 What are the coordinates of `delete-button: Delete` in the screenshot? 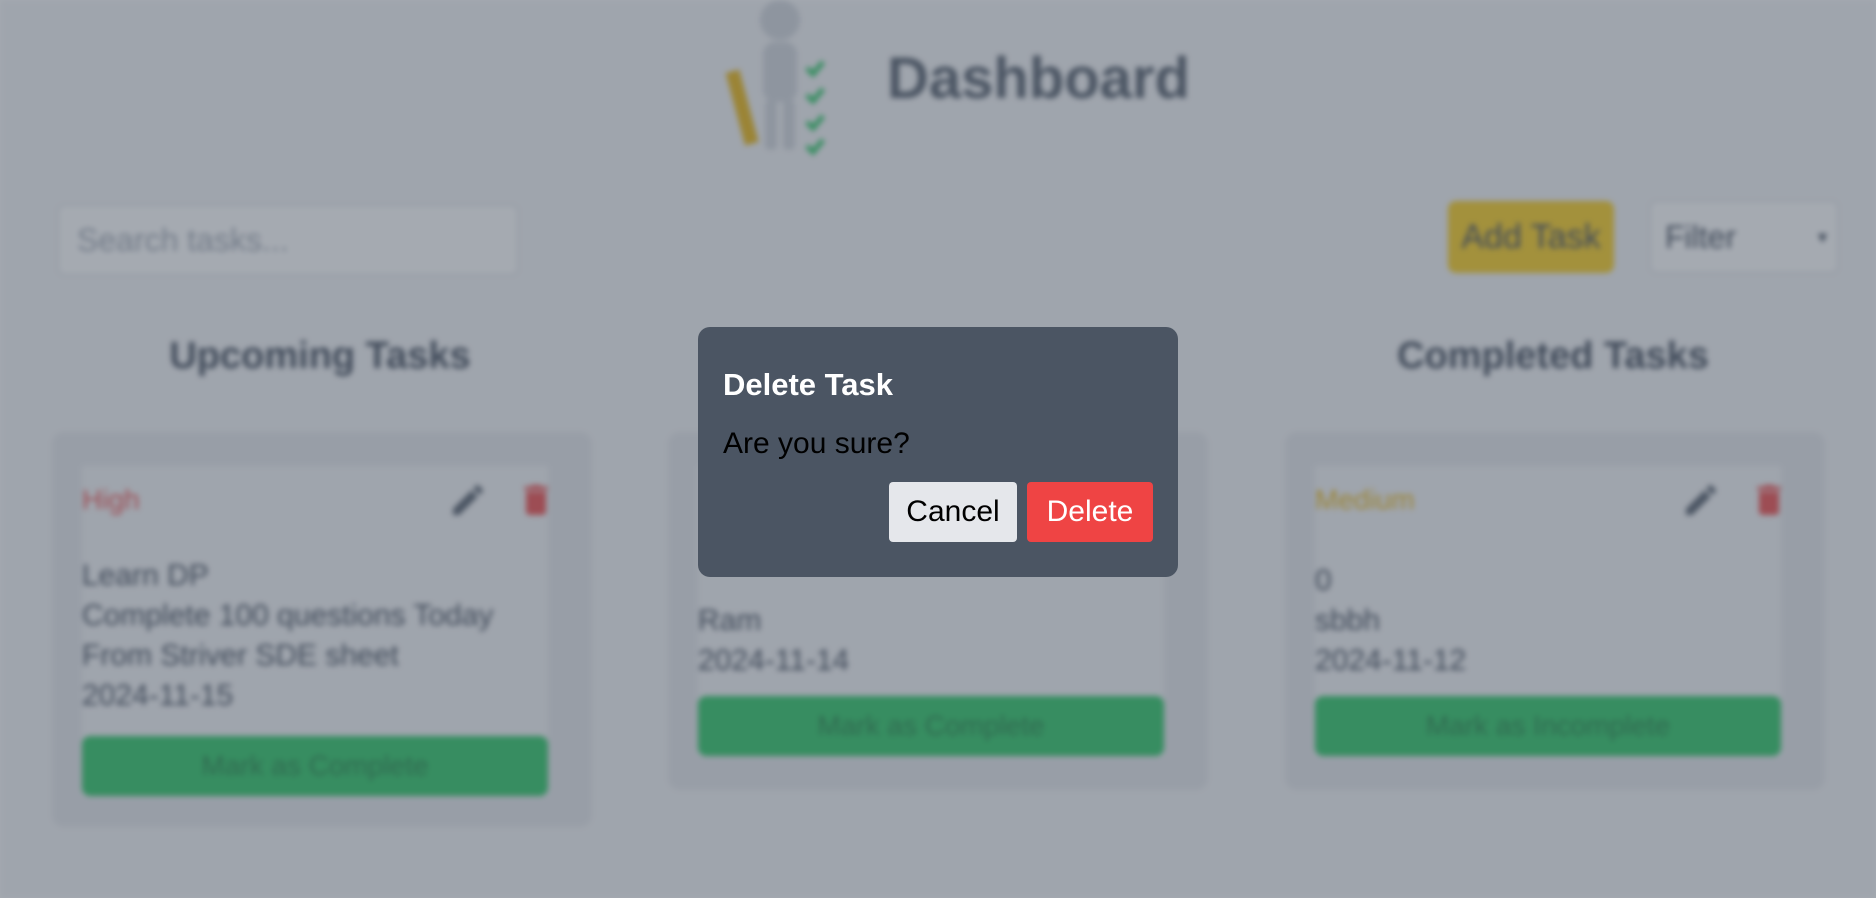 It's located at (1090, 512).